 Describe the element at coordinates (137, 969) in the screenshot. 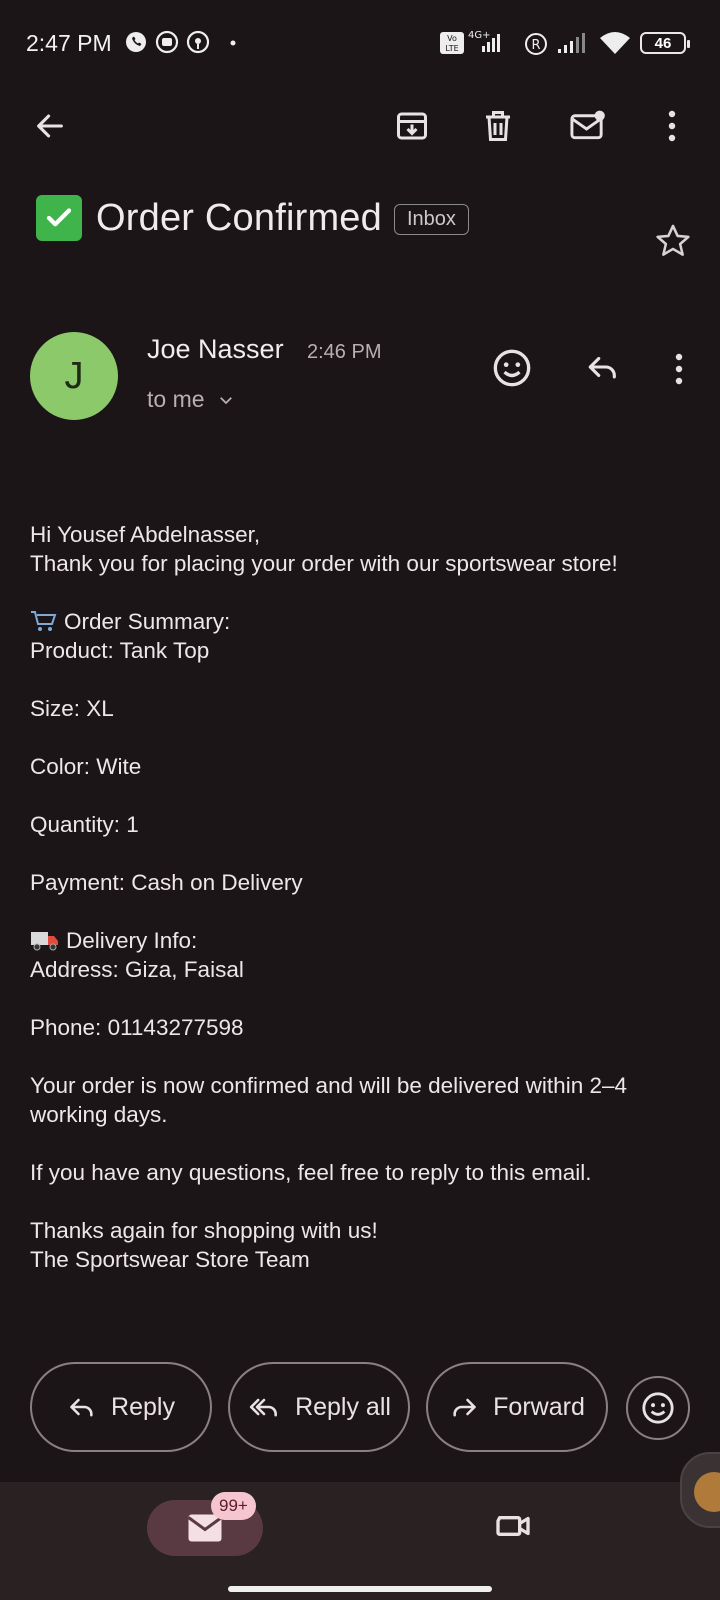

I see `address-line: Address: Giza, Faisal` at that location.